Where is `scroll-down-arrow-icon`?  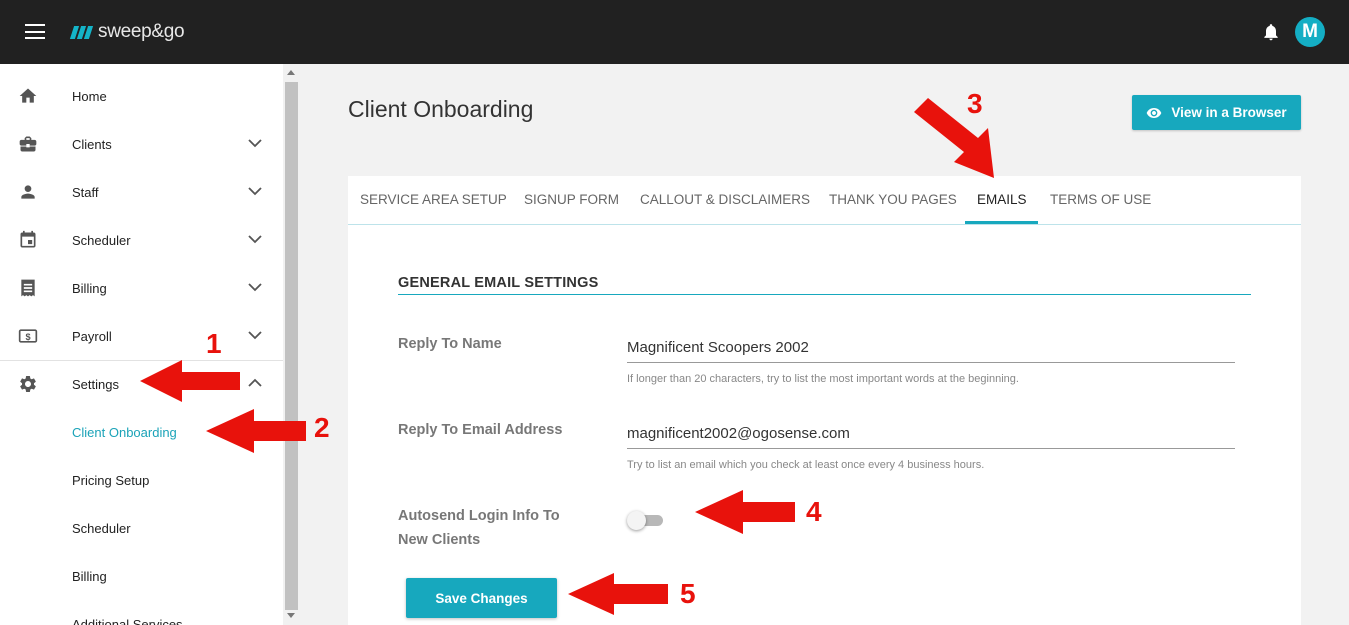 scroll-down-arrow-icon is located at coordinates (291, 615).